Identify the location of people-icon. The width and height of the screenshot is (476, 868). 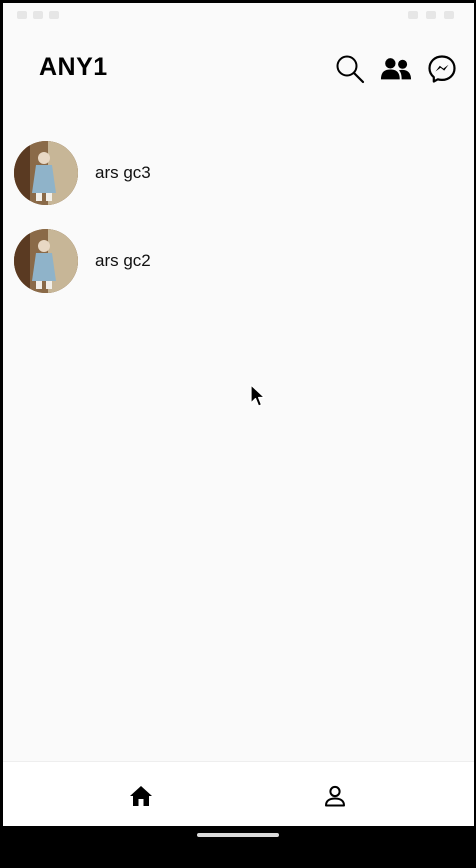
(396, 69).